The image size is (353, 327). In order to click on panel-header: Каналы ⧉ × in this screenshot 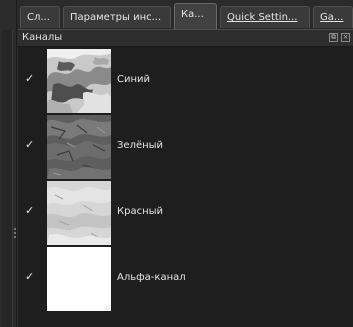, I will do `click(185, 38)`.